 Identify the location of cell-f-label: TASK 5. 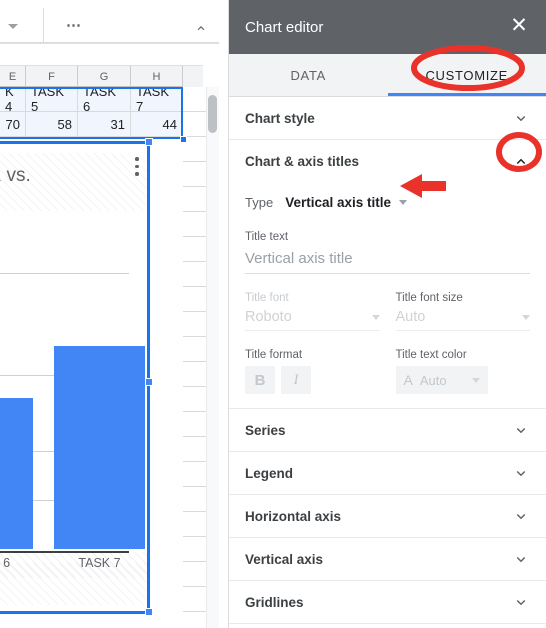
(52, 99).